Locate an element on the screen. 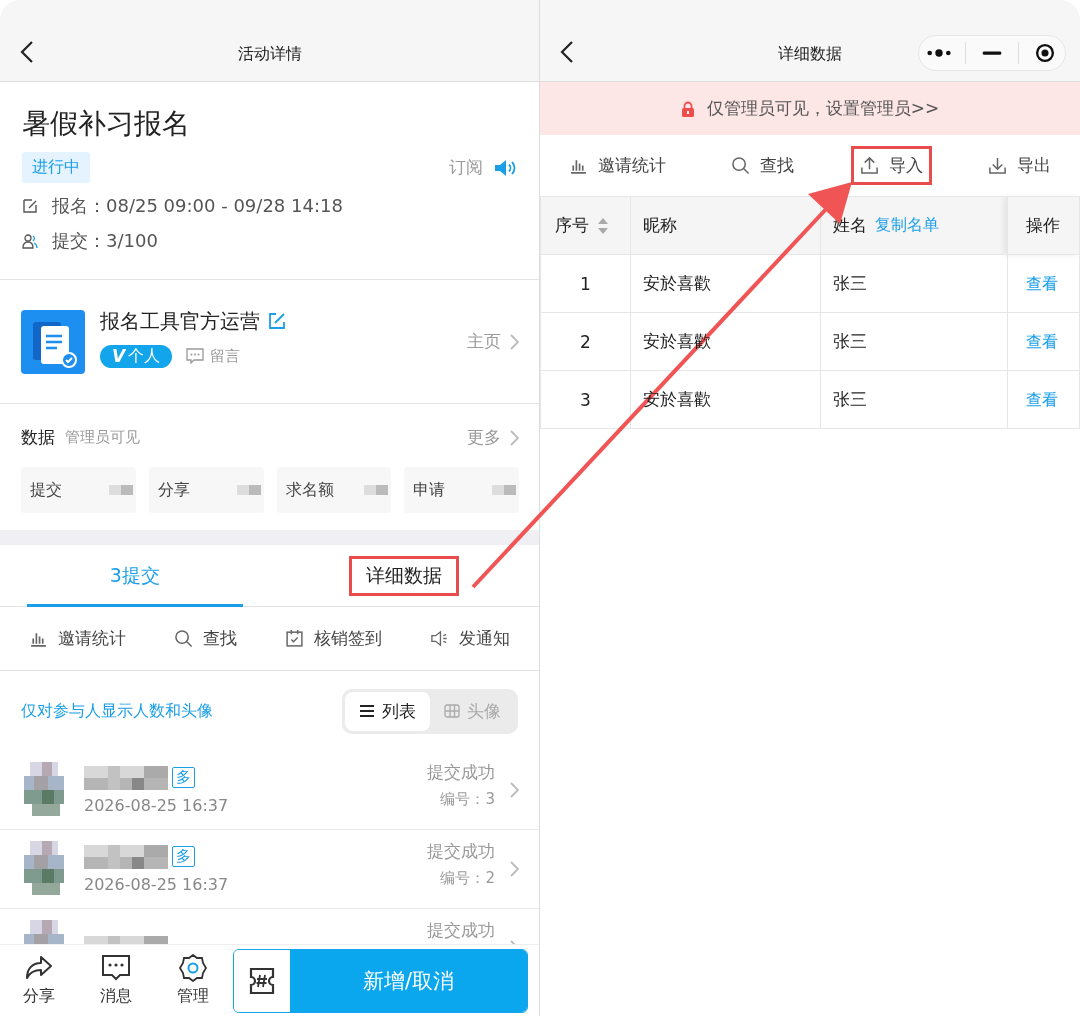 The image size is (1080, 1016). column-title: 操作 is located at coordinates (1043, 225).